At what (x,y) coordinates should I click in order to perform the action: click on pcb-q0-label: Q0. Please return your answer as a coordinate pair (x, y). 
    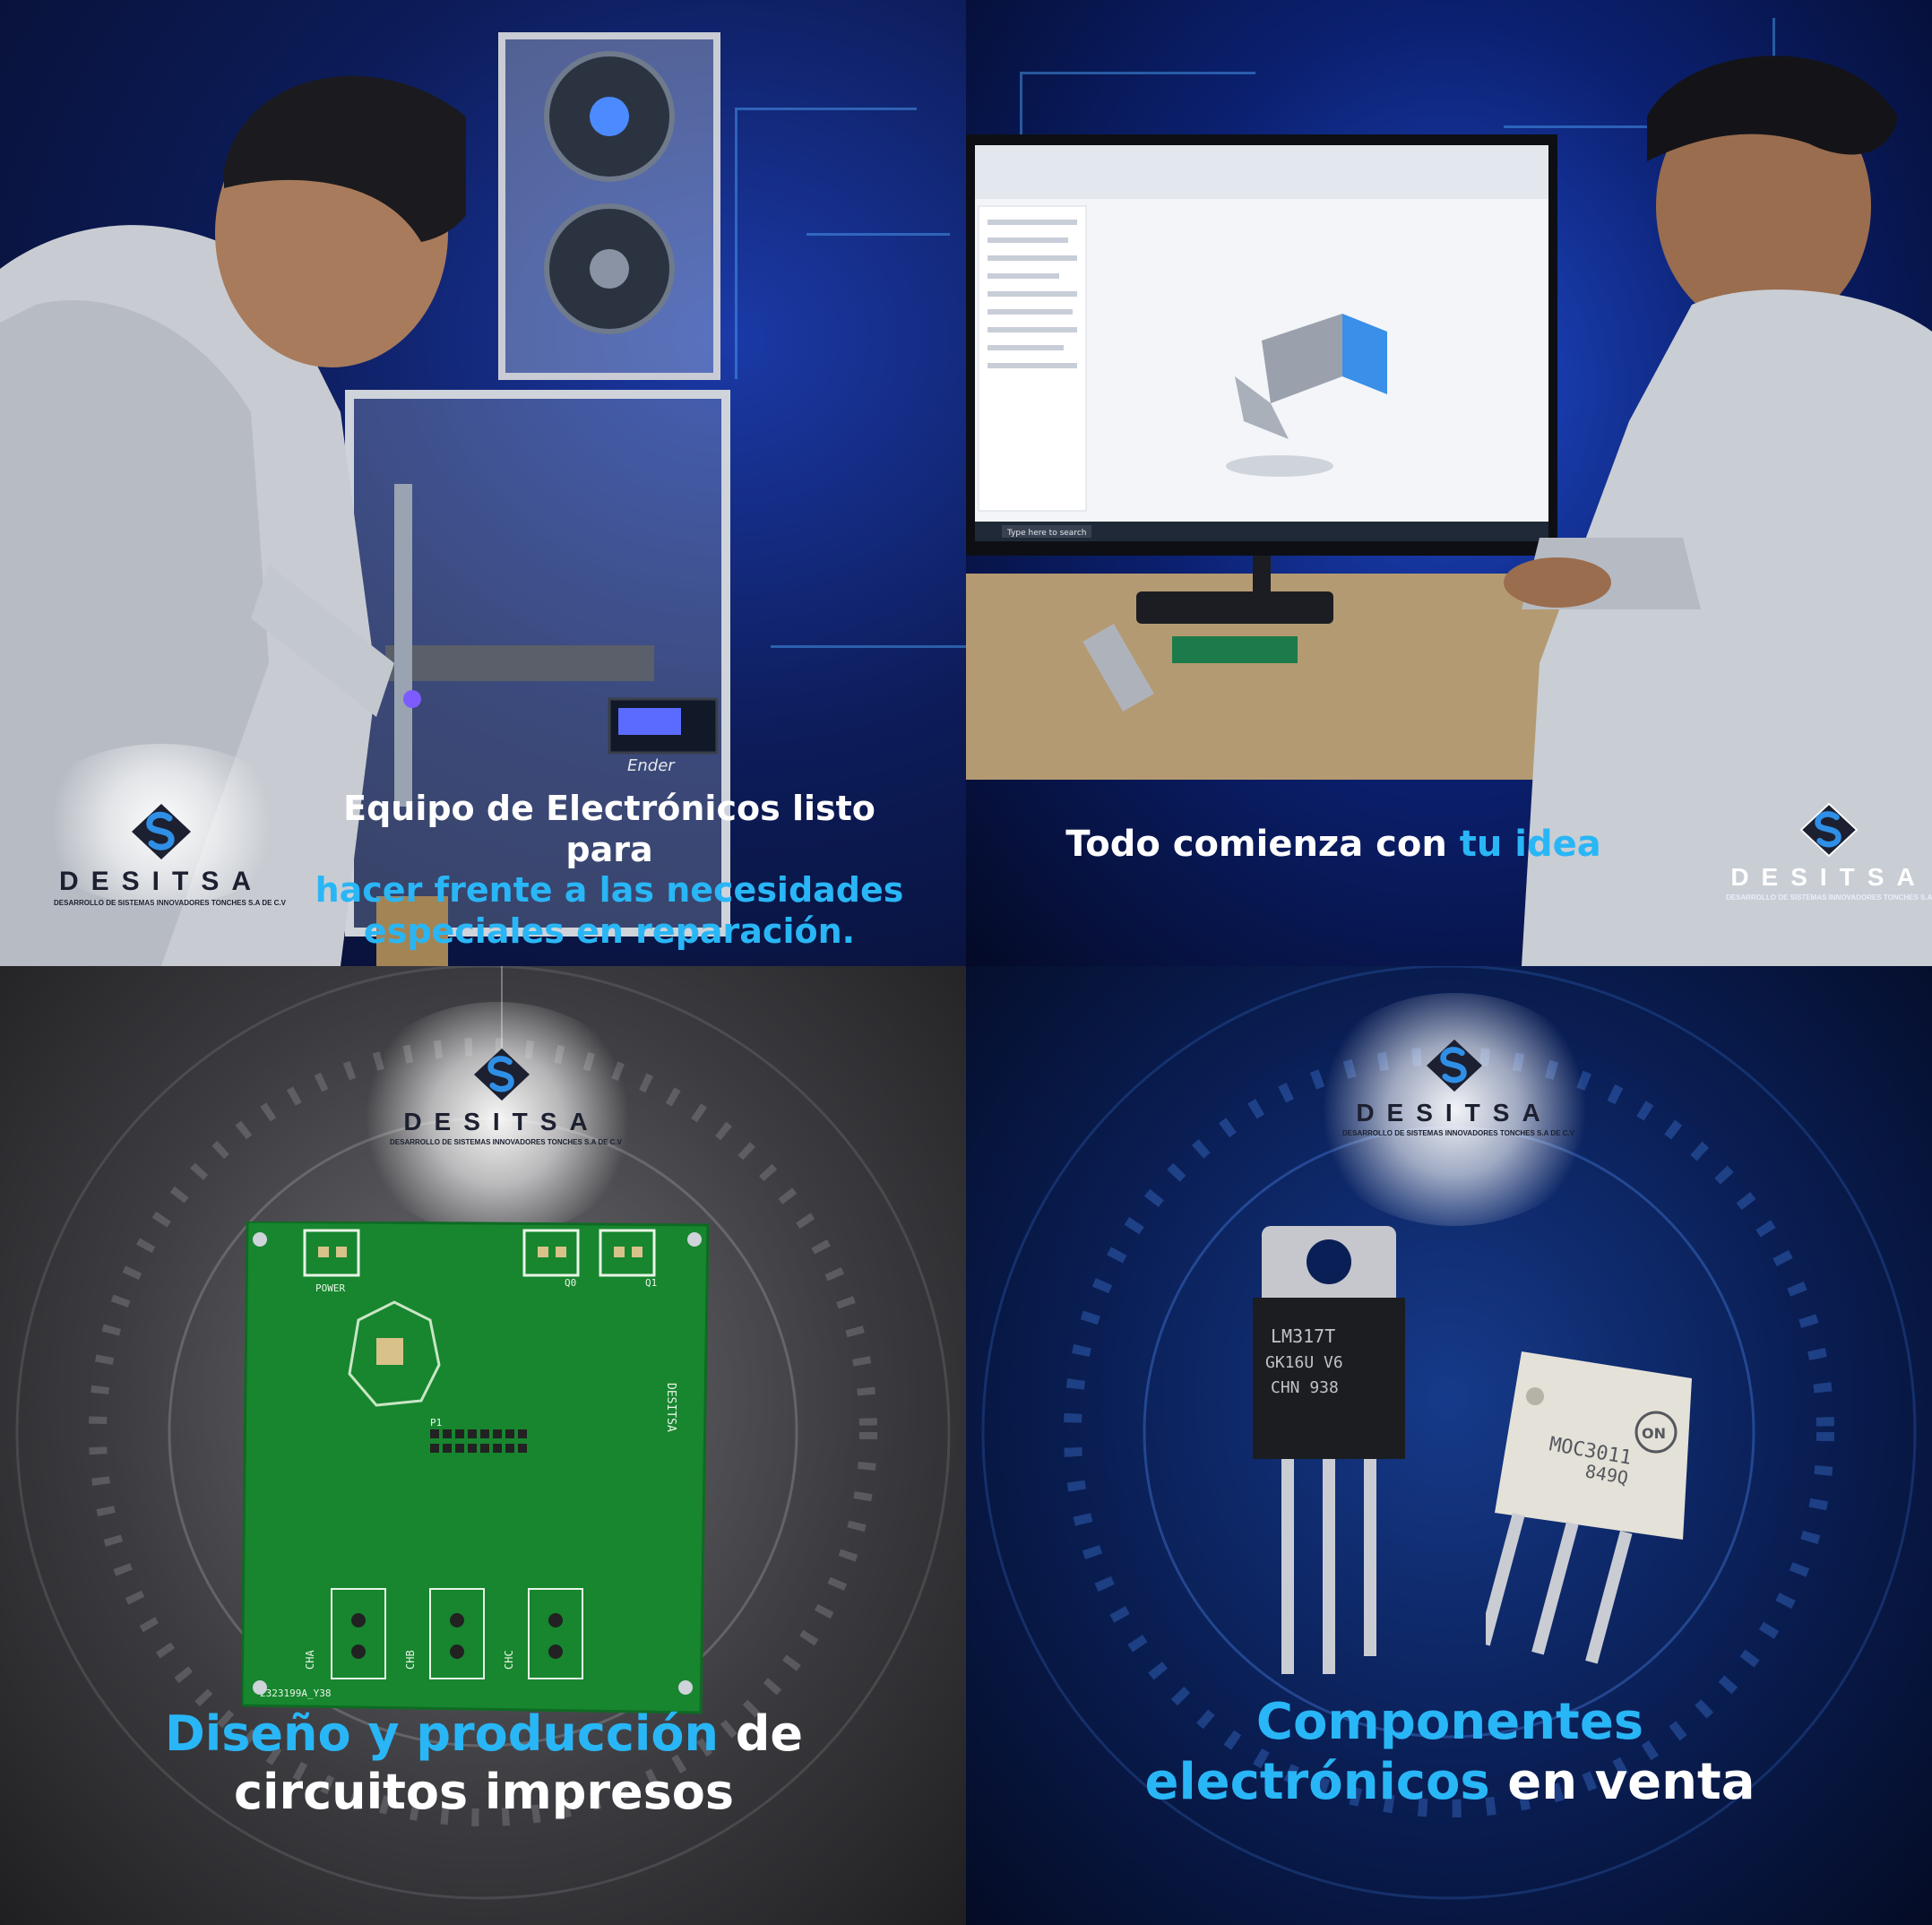
    Looking at the image, I should click on (570, 1283).